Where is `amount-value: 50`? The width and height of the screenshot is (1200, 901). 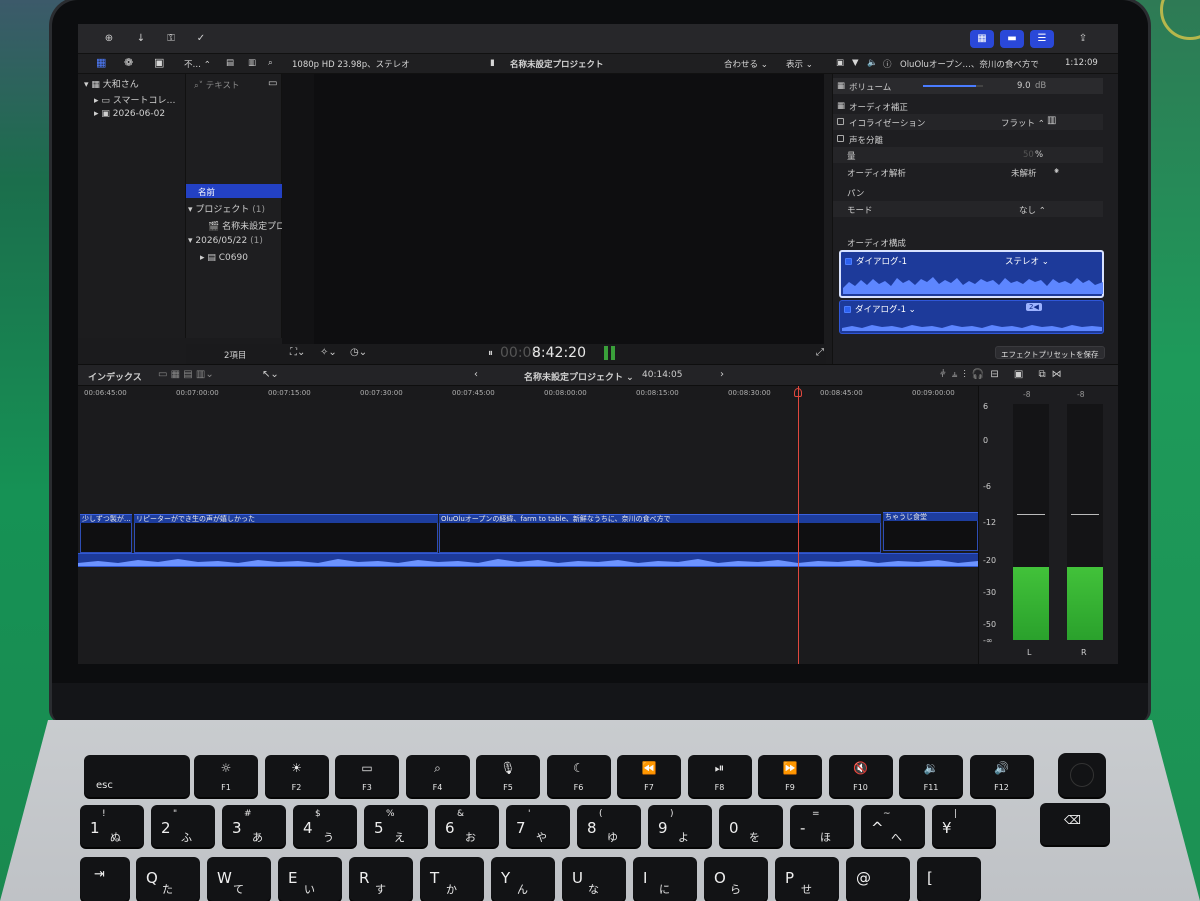
amount-value: 50 is located at coordinates (1028, 155).